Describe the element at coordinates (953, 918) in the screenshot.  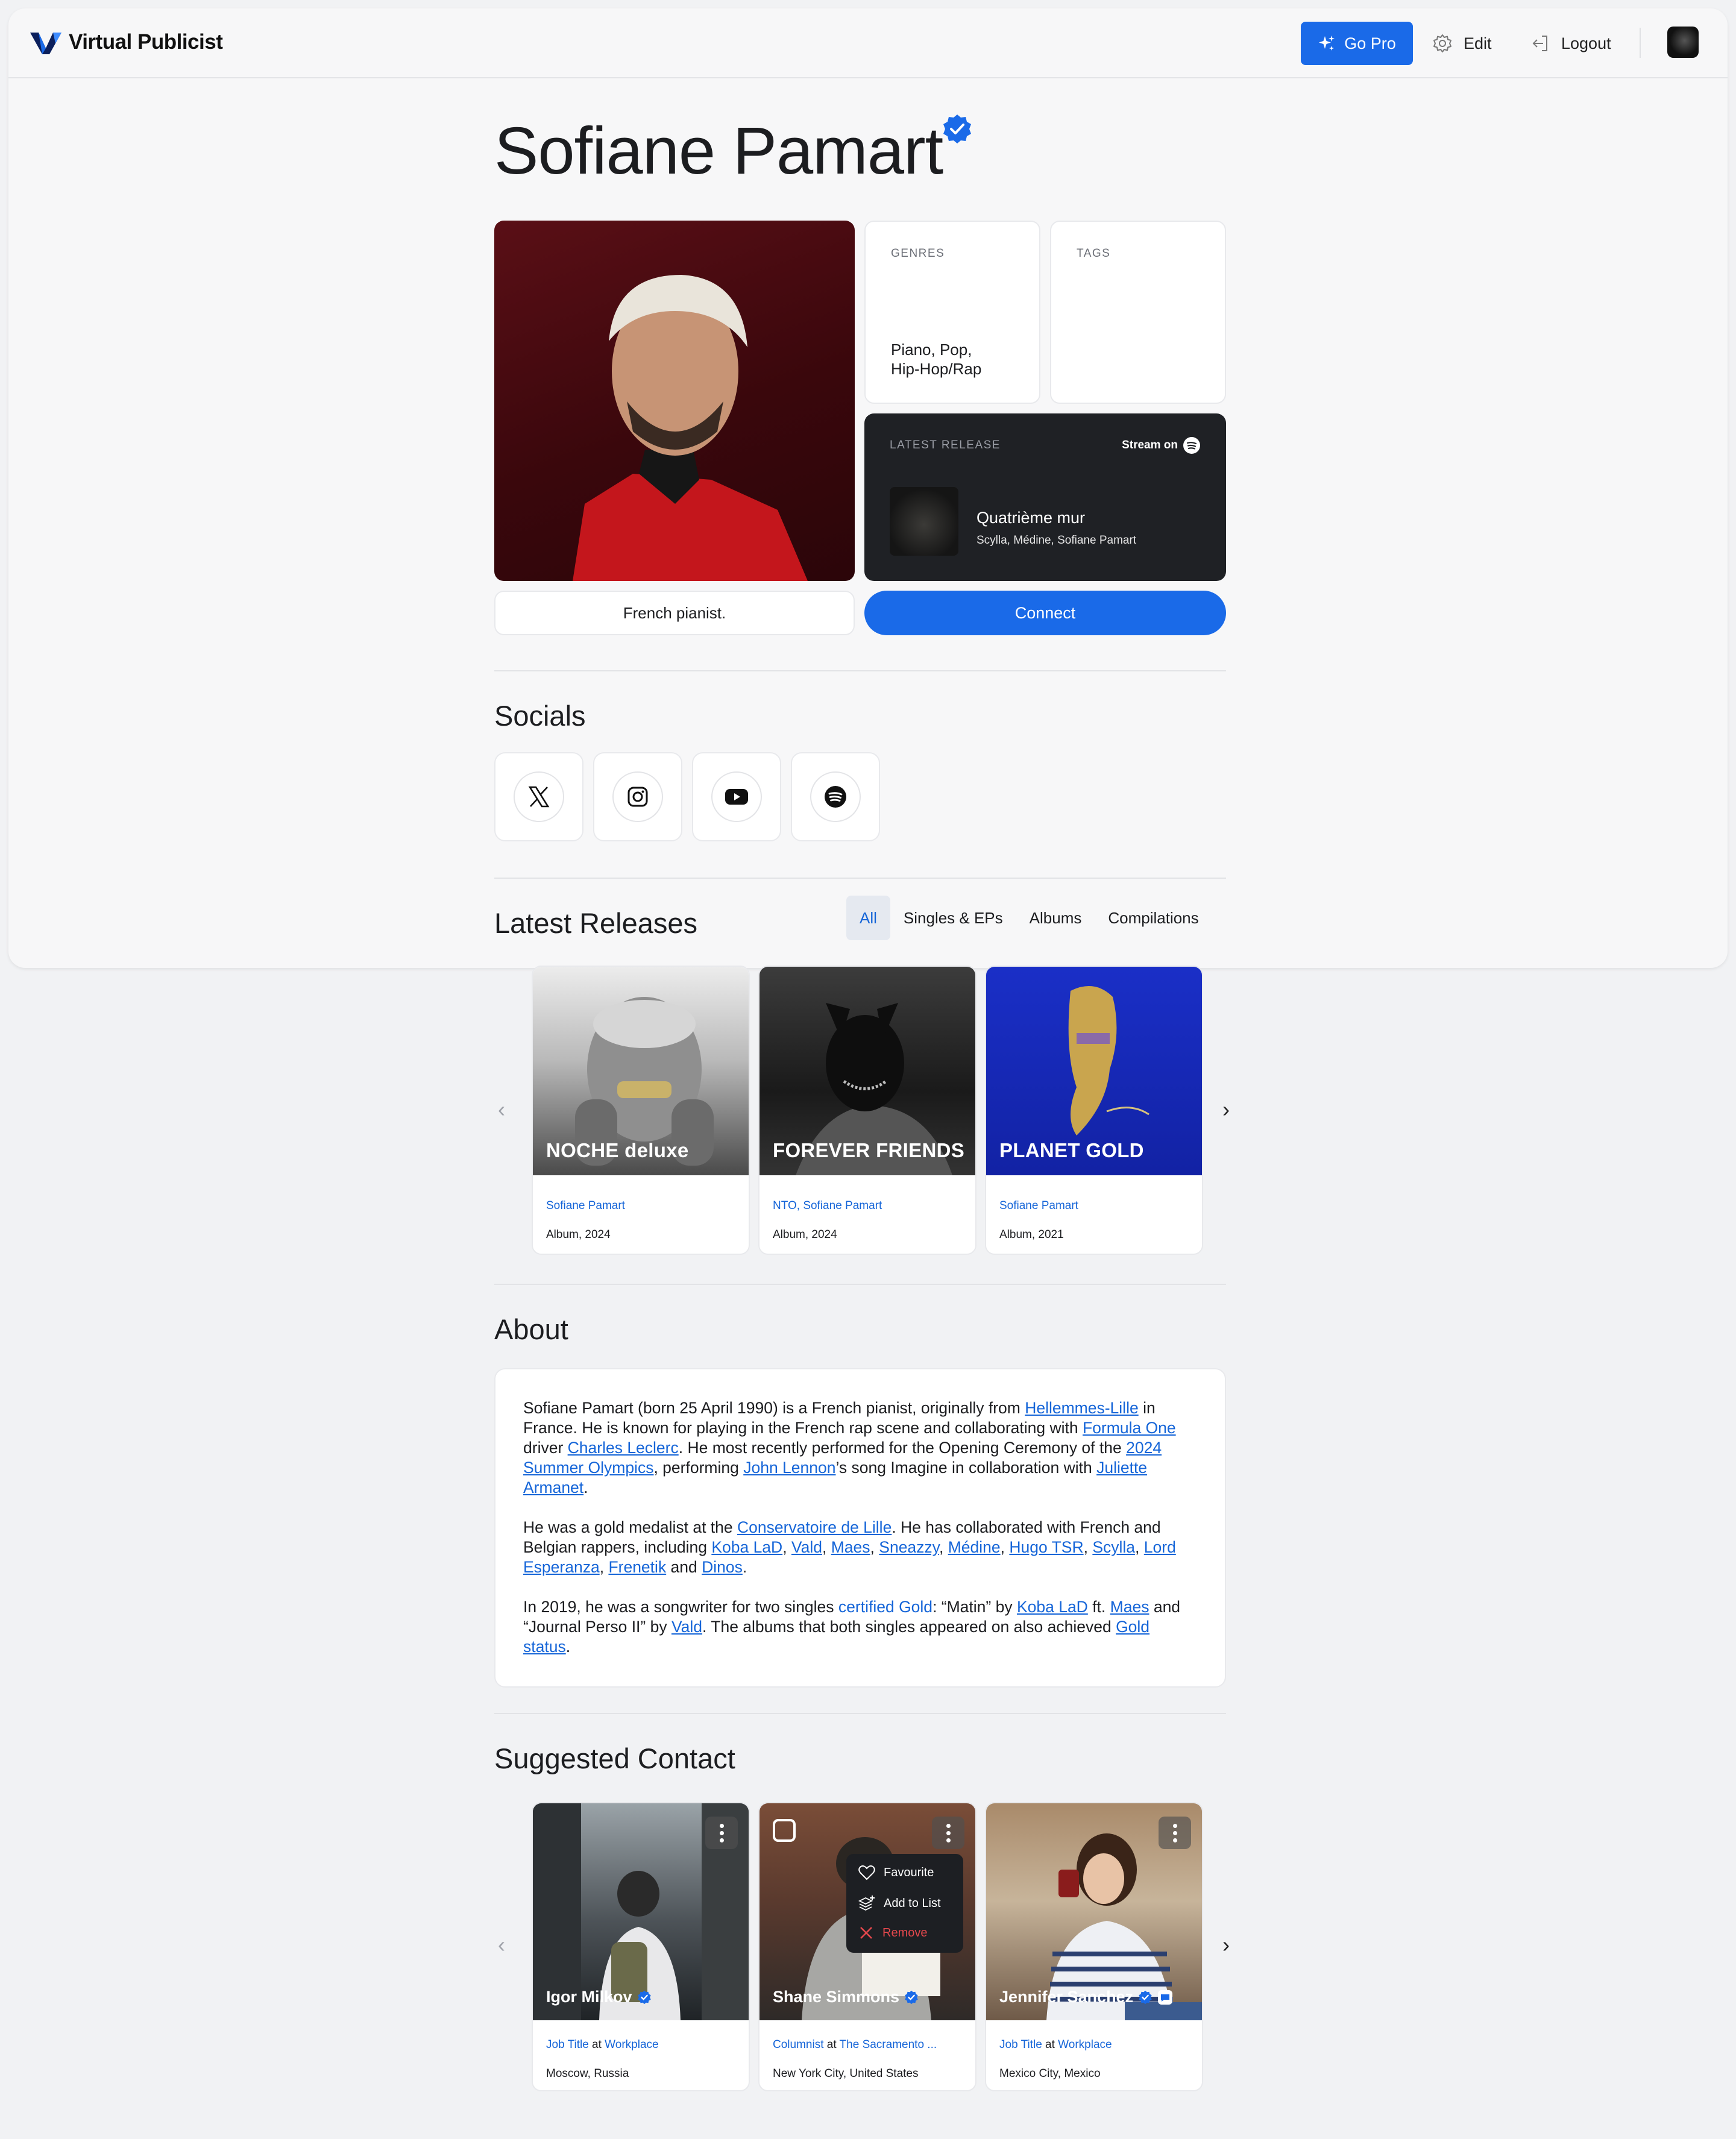
I see `tab-singles-eps: Singles & EPs` at that location.